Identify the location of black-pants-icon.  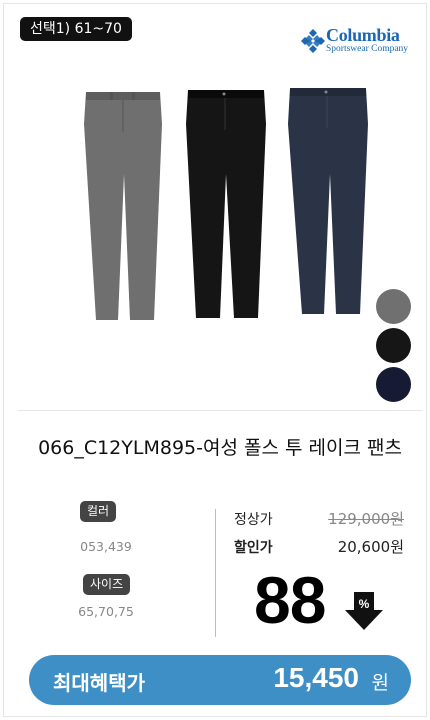
(226, 204).